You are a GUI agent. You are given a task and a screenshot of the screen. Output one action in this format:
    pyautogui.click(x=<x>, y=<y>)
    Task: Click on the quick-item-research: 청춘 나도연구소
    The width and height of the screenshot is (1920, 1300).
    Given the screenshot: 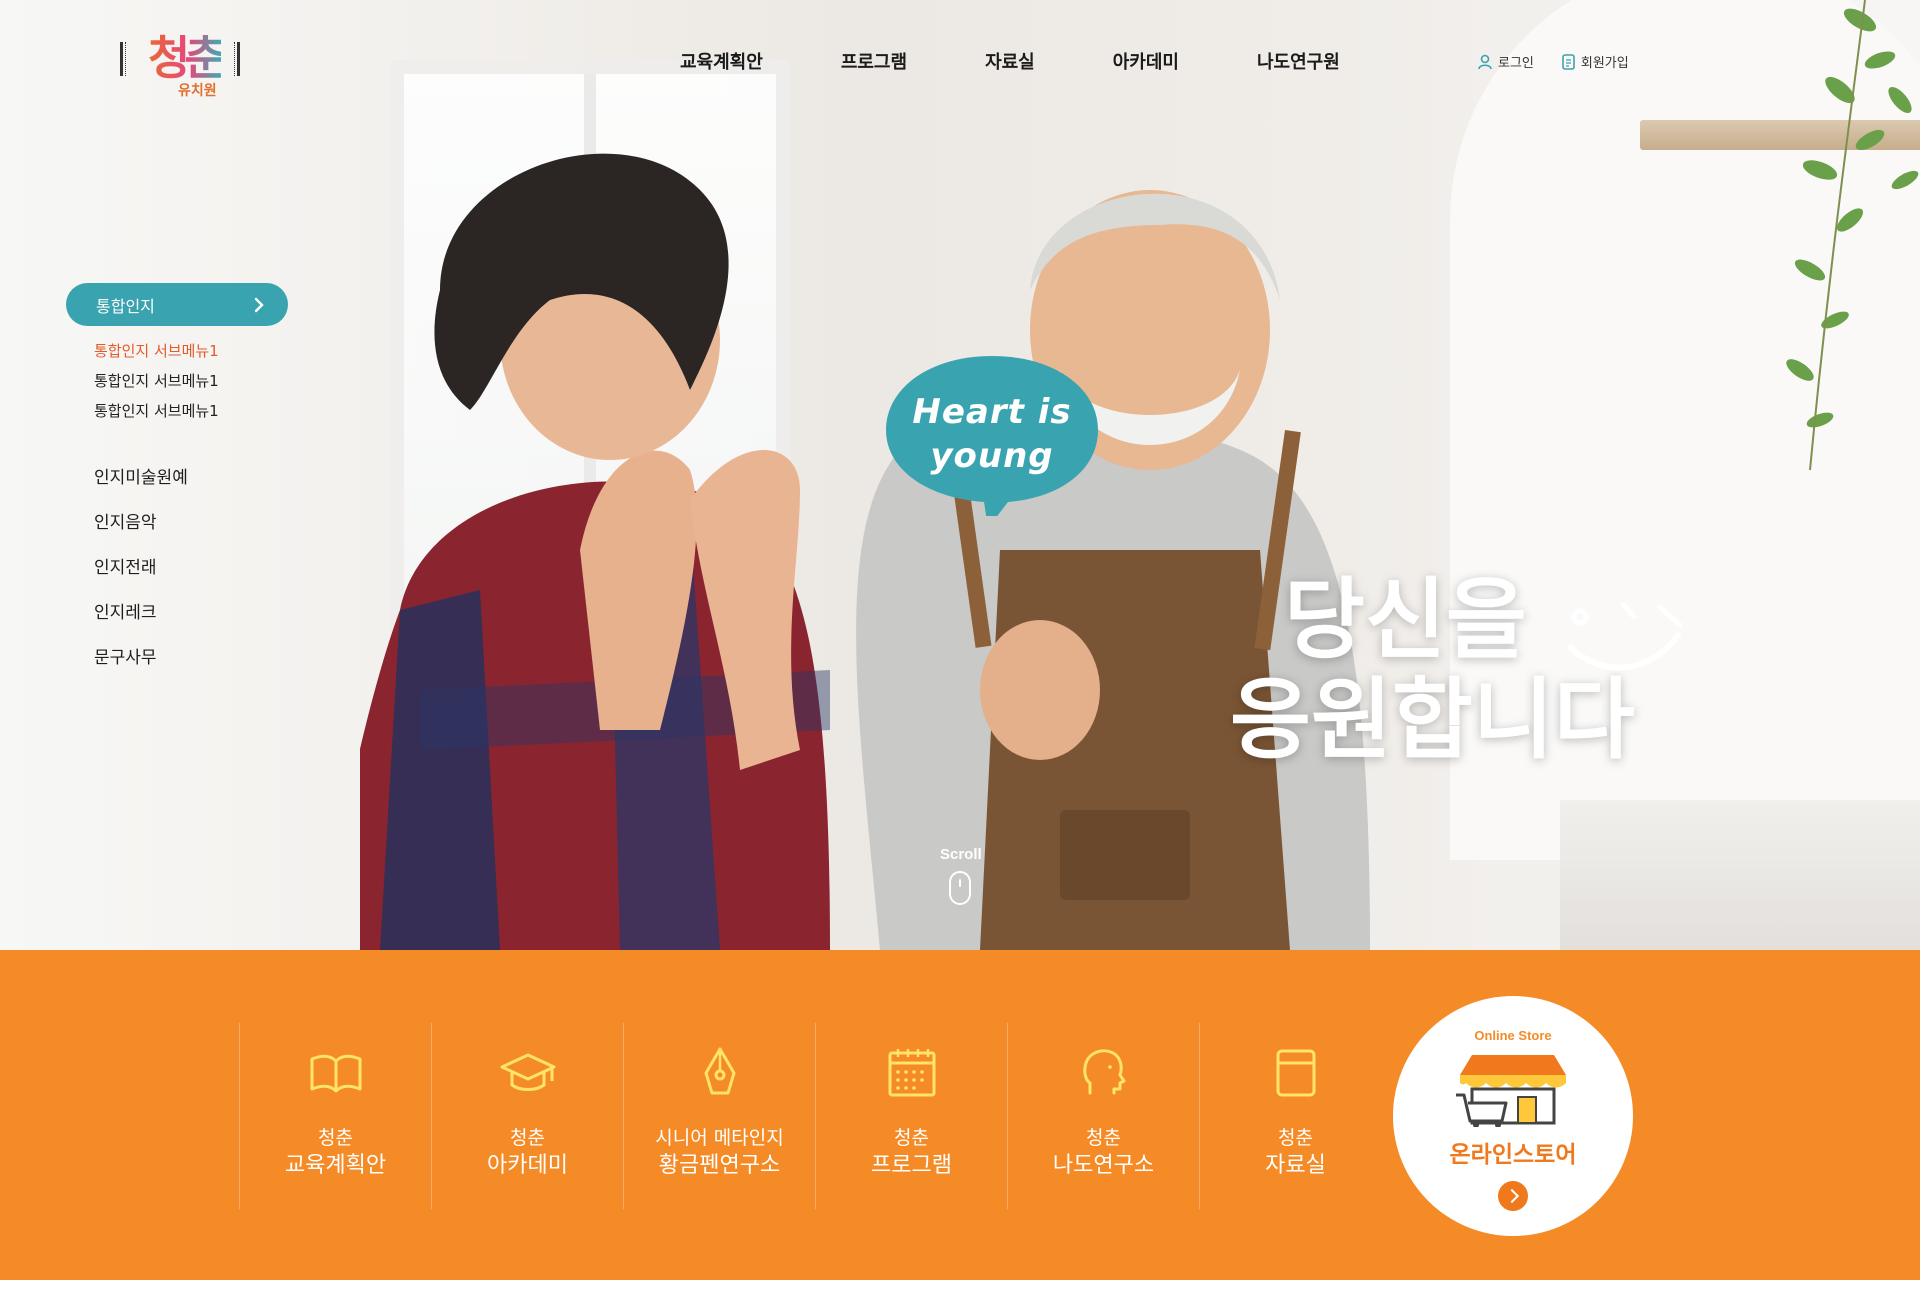 What is the action you would take?
    pyautogui.click(x=1103, y=1116)
    